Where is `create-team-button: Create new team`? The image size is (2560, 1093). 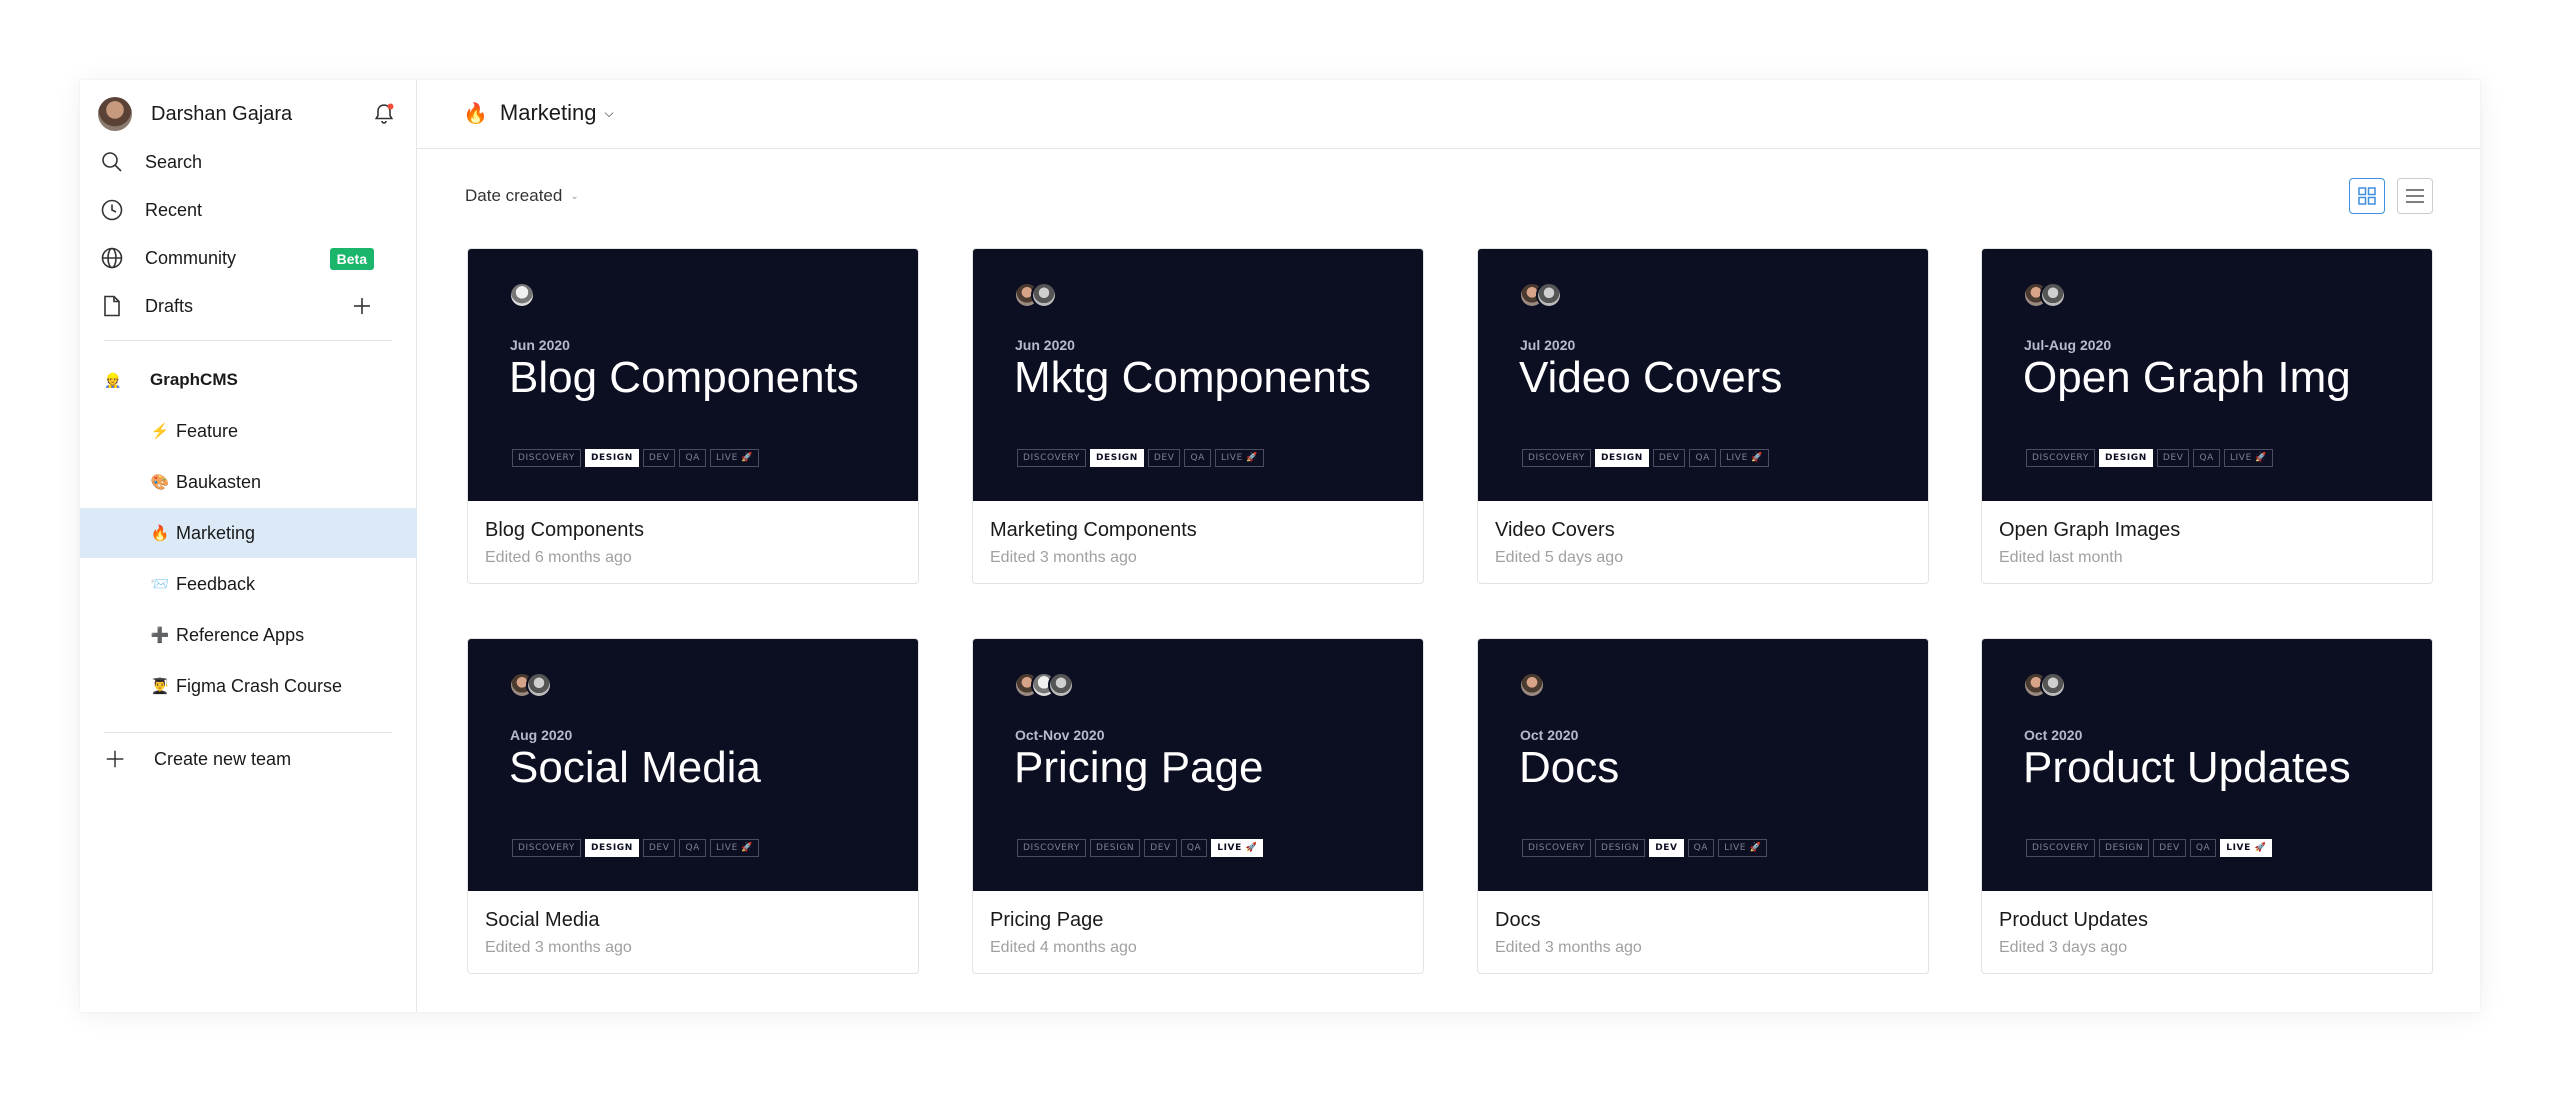
create-team-button: Create new team is located at coordinates (197, 759).